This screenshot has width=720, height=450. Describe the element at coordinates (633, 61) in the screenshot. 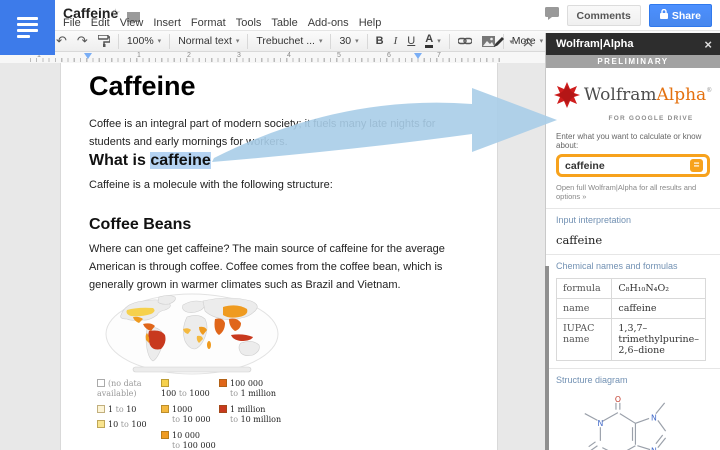

I see `preliminary-banner: PRELIMINARY` at that location.